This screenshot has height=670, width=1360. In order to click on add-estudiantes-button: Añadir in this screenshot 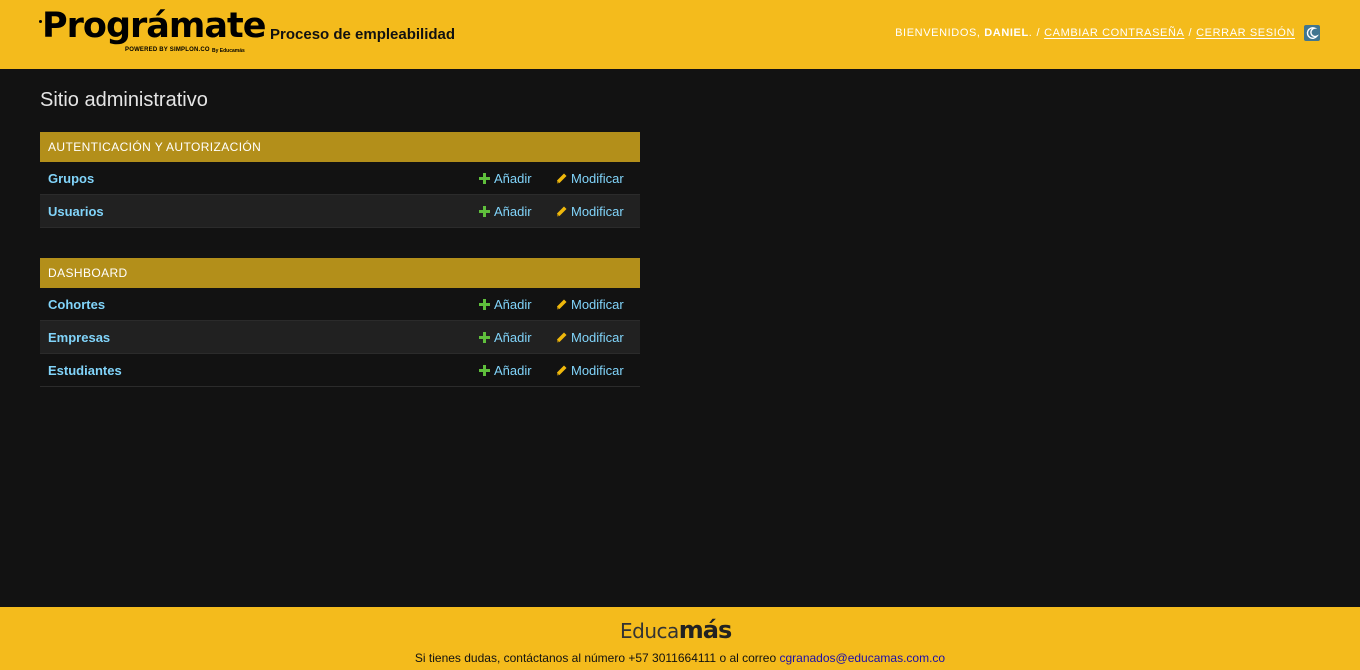, I will do `click(505, 370)`.